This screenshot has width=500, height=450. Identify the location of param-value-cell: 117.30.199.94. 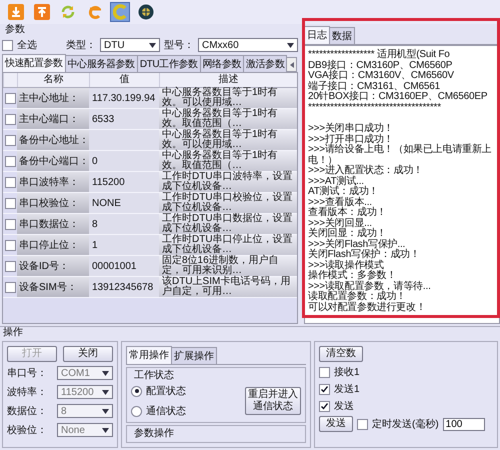
(124, 98).